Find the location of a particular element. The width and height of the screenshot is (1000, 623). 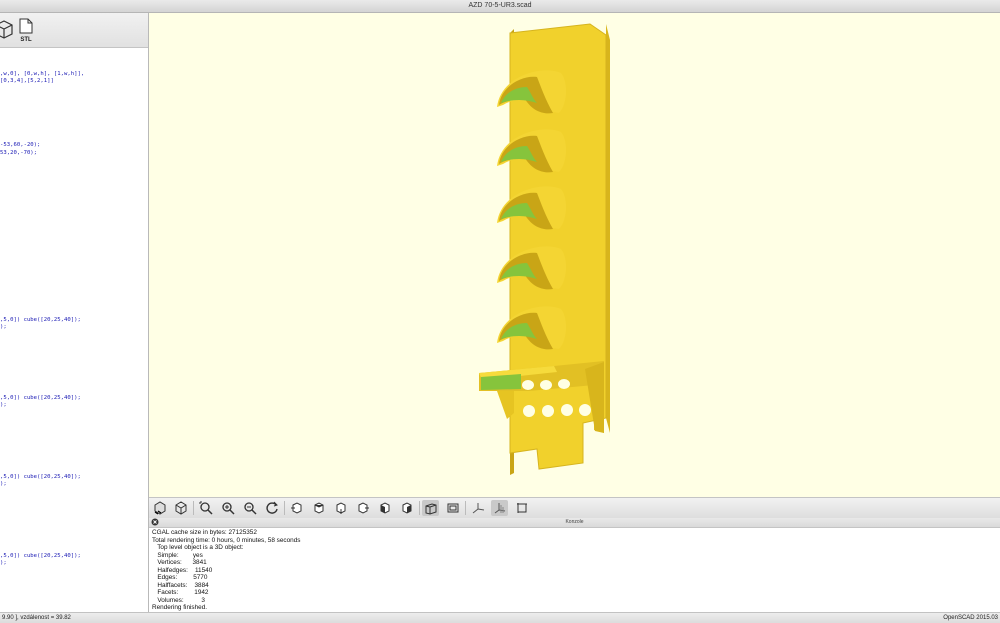

code-line: -53,60,-20); is located at coordinates (20, 145).